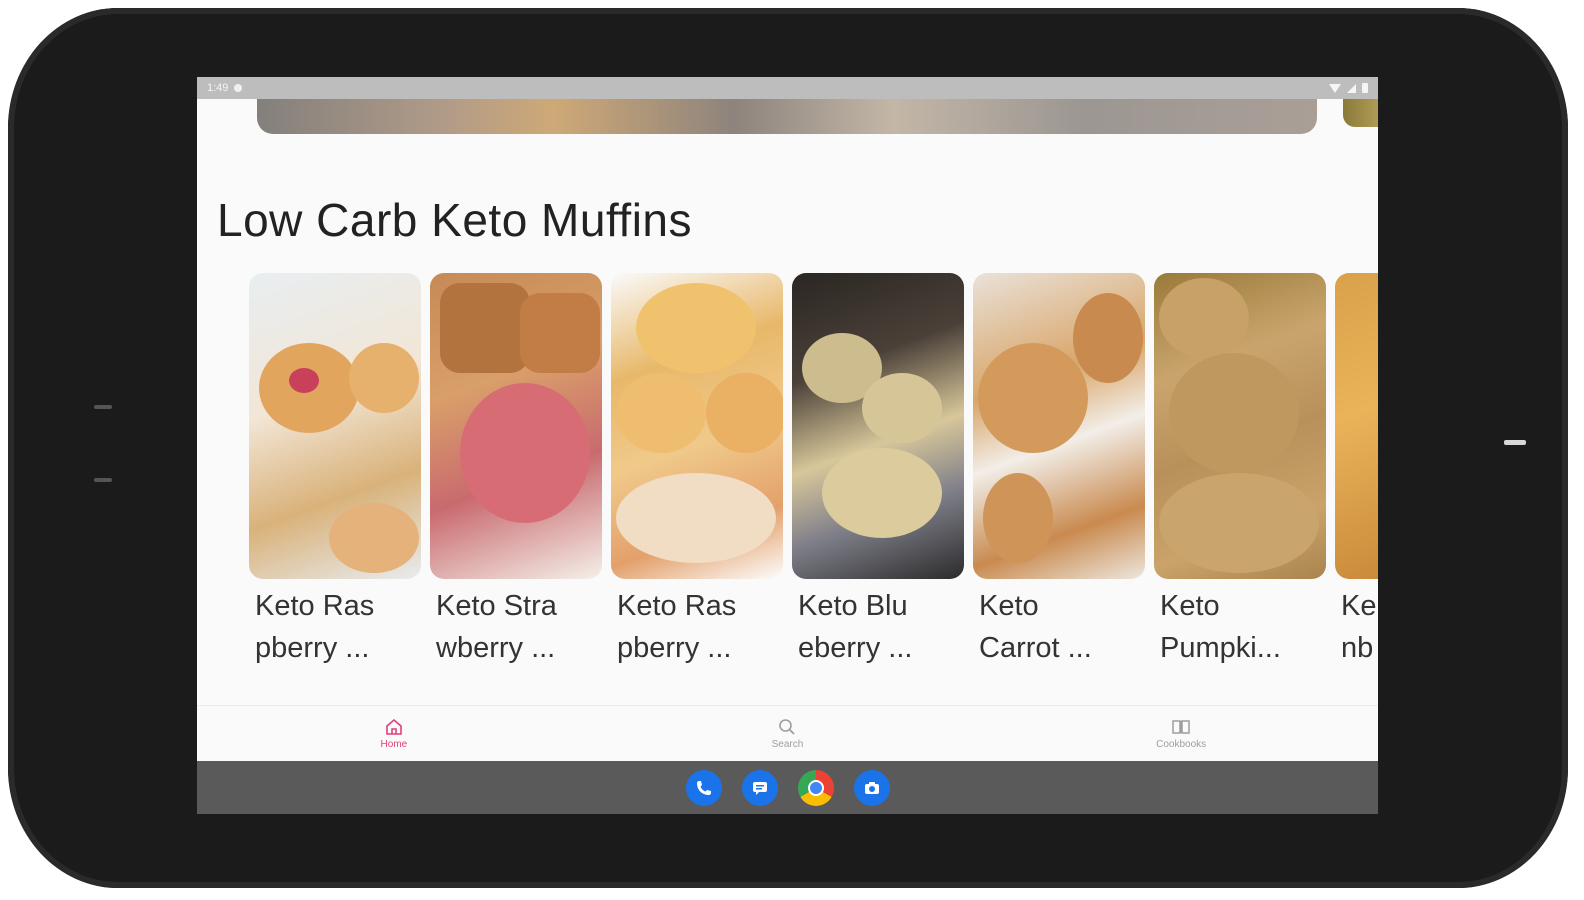  Describe the element at coordinates (394, 727) in the screenshot. I see `home-icon` at that location.